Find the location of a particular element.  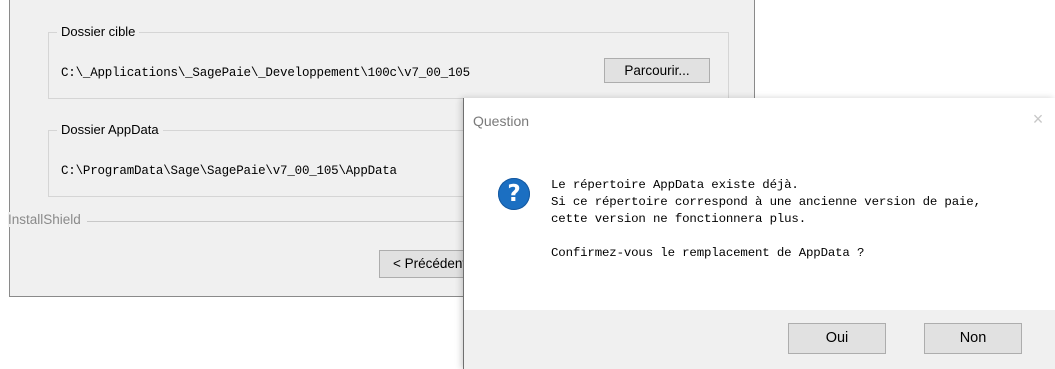

question-icon: ? is located at coordinates (514, 194).